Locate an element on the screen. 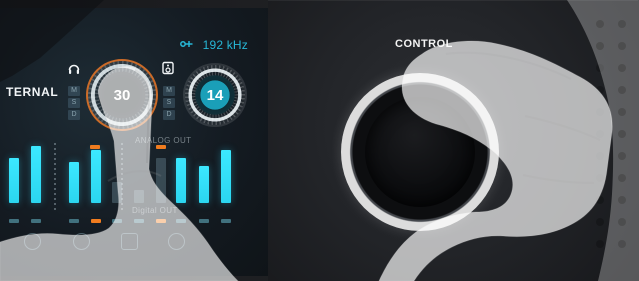 This screenshot has height=281, width=639. mute-button-left: M is located at coordinates (74, 91).